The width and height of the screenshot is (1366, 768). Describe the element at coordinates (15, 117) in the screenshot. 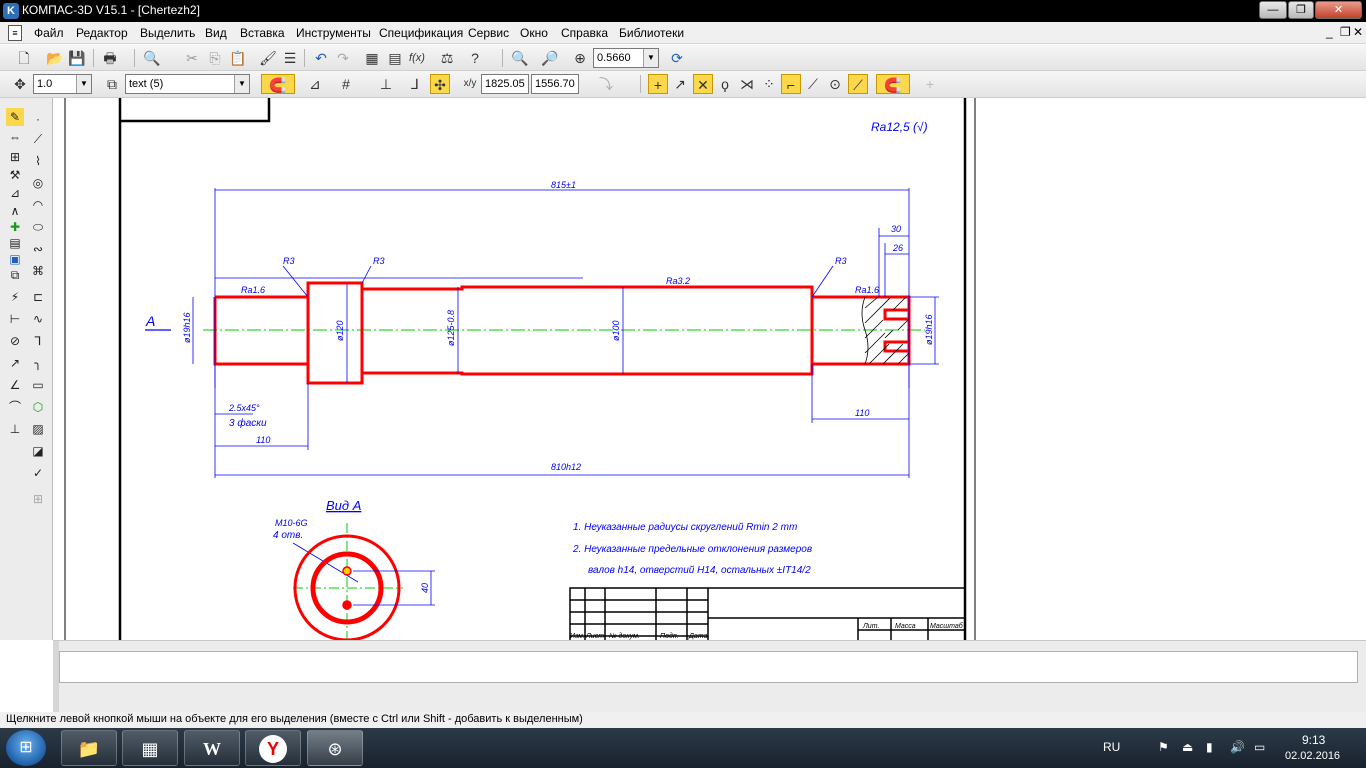

I see `select-tool-icon: ✎` at that location.